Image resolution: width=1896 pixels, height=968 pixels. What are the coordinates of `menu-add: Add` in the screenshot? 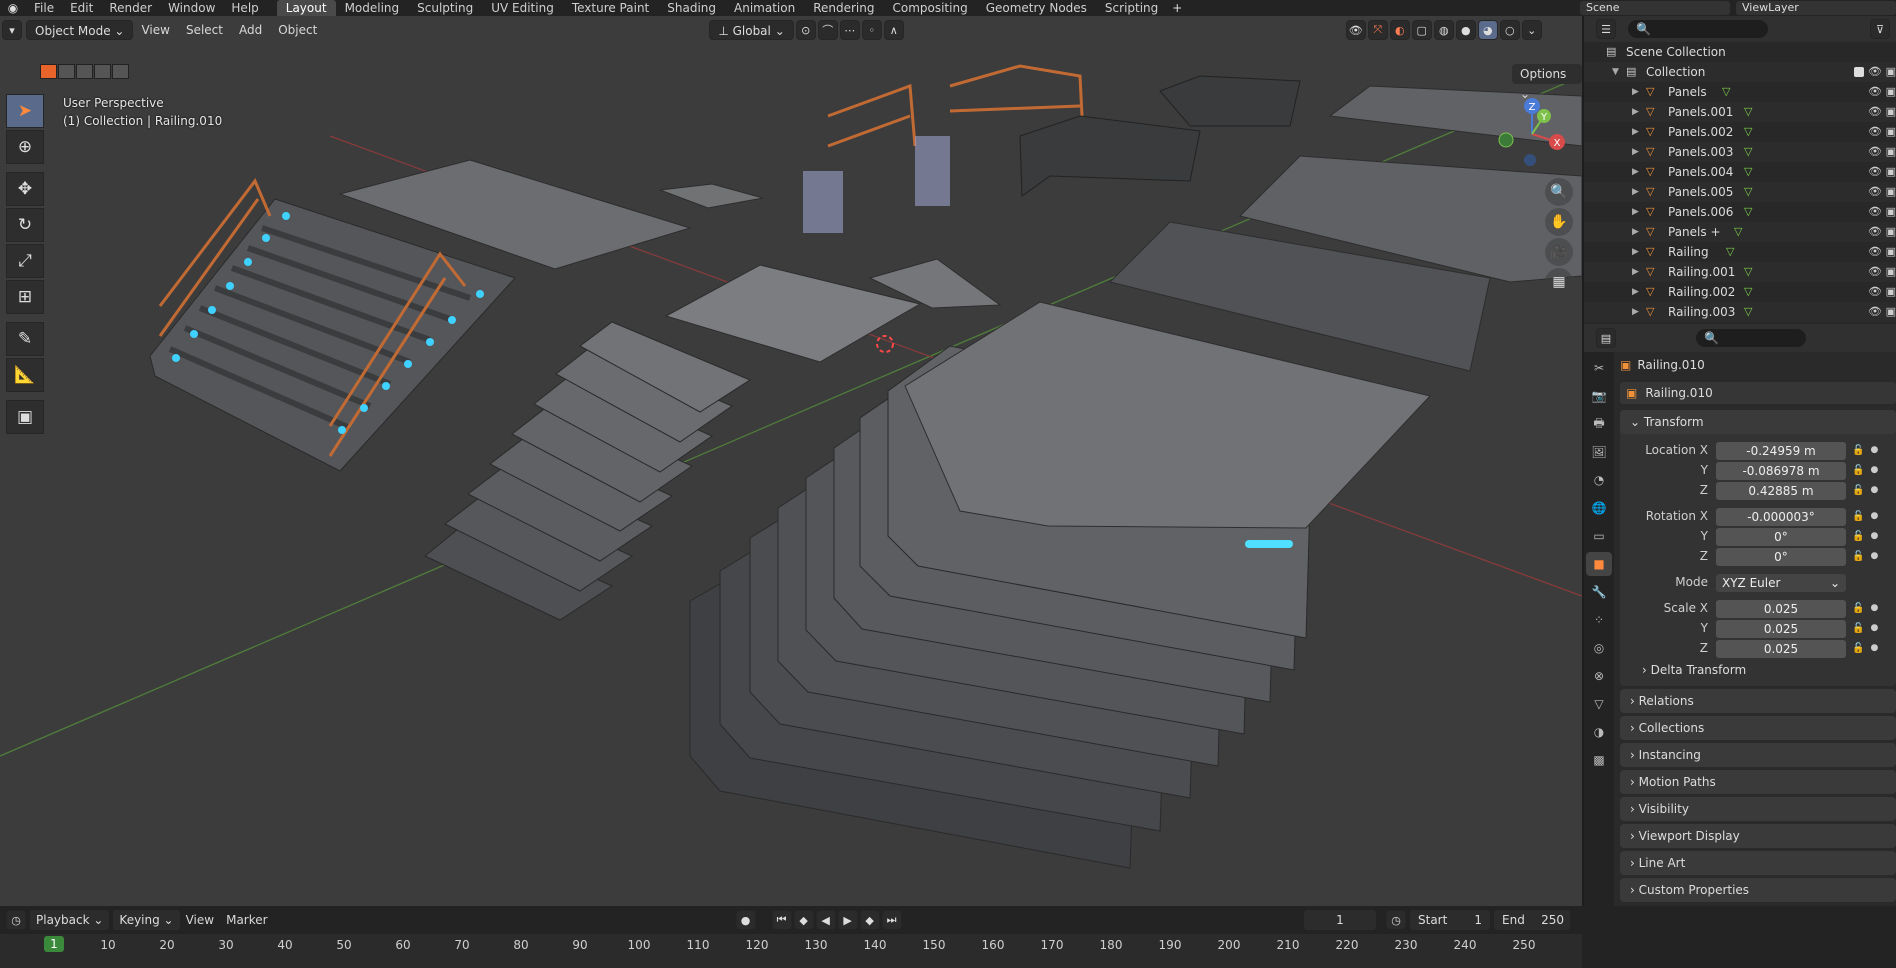 It's located at (250, 30).